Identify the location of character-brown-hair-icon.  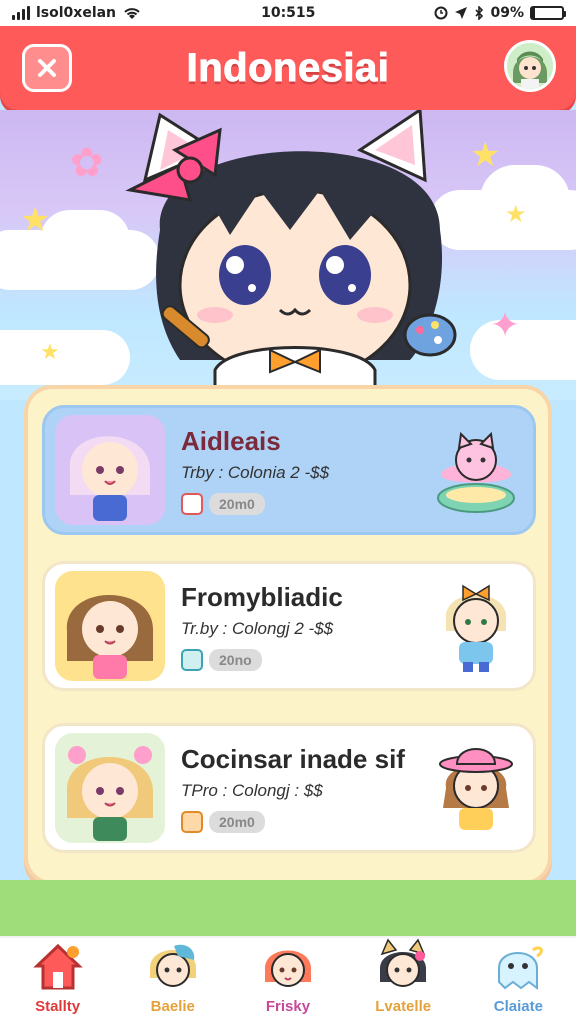
(110, 626).